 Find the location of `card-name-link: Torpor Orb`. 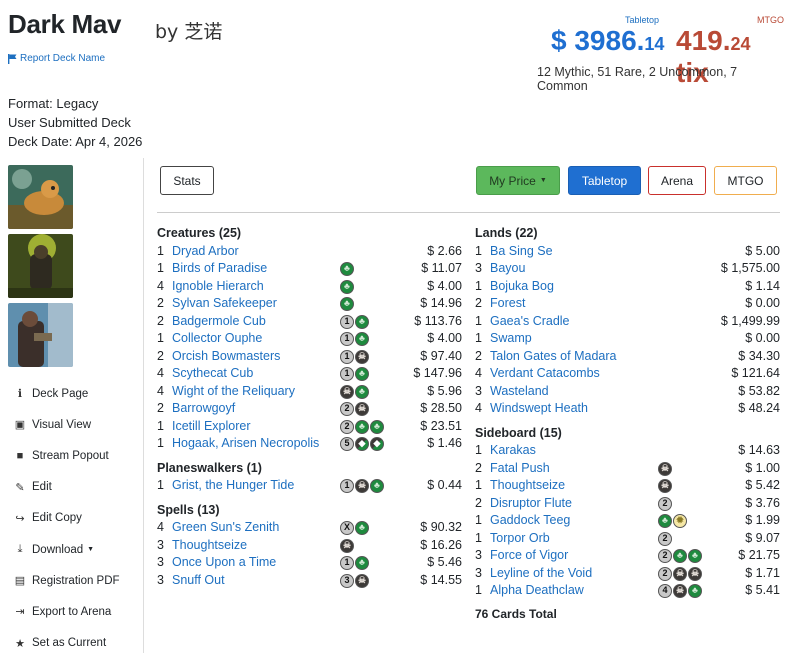

card-name-link: Torpor Orb is located at coordinates (520, 539).